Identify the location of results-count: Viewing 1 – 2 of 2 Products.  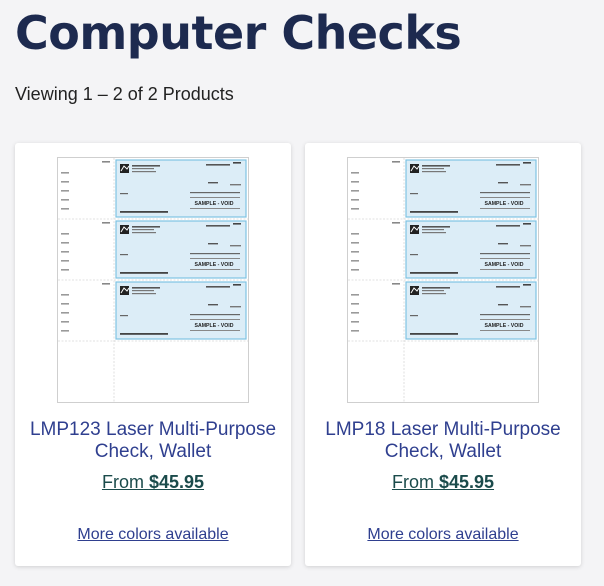
(124, 94).